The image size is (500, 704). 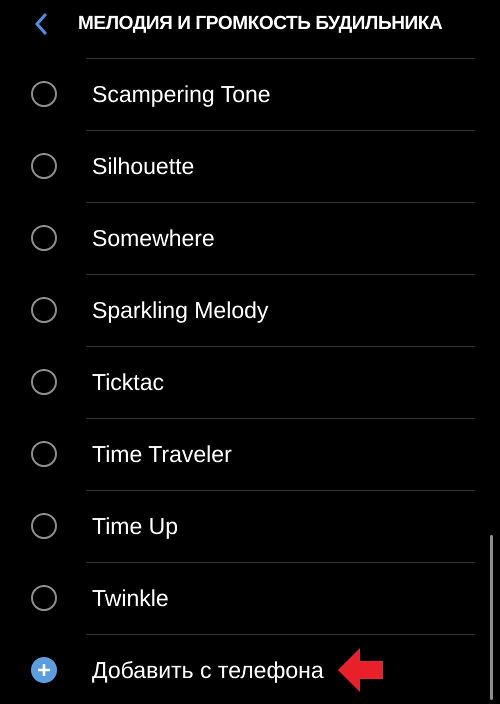 What do you see at coordinates (361, 670) in the screenshot?
I see `arrow-icon` at bounding box center [361, 670].